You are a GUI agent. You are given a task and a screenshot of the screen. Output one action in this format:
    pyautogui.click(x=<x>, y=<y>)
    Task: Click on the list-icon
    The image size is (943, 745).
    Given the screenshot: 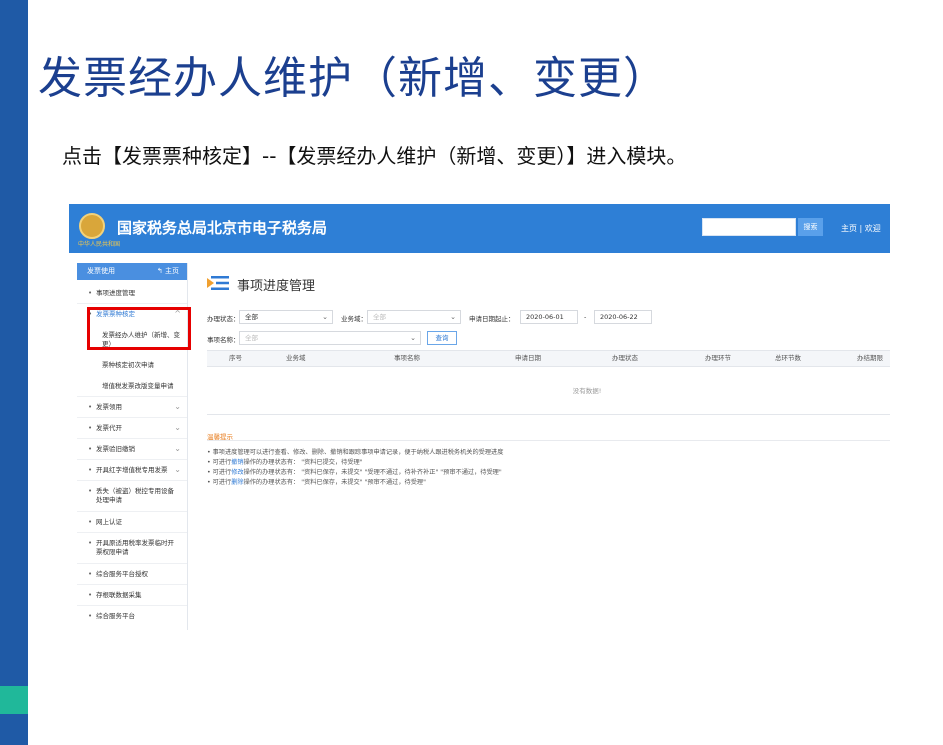 What is the action you would take?
    pyautogui.click(x=218, y=283)
    